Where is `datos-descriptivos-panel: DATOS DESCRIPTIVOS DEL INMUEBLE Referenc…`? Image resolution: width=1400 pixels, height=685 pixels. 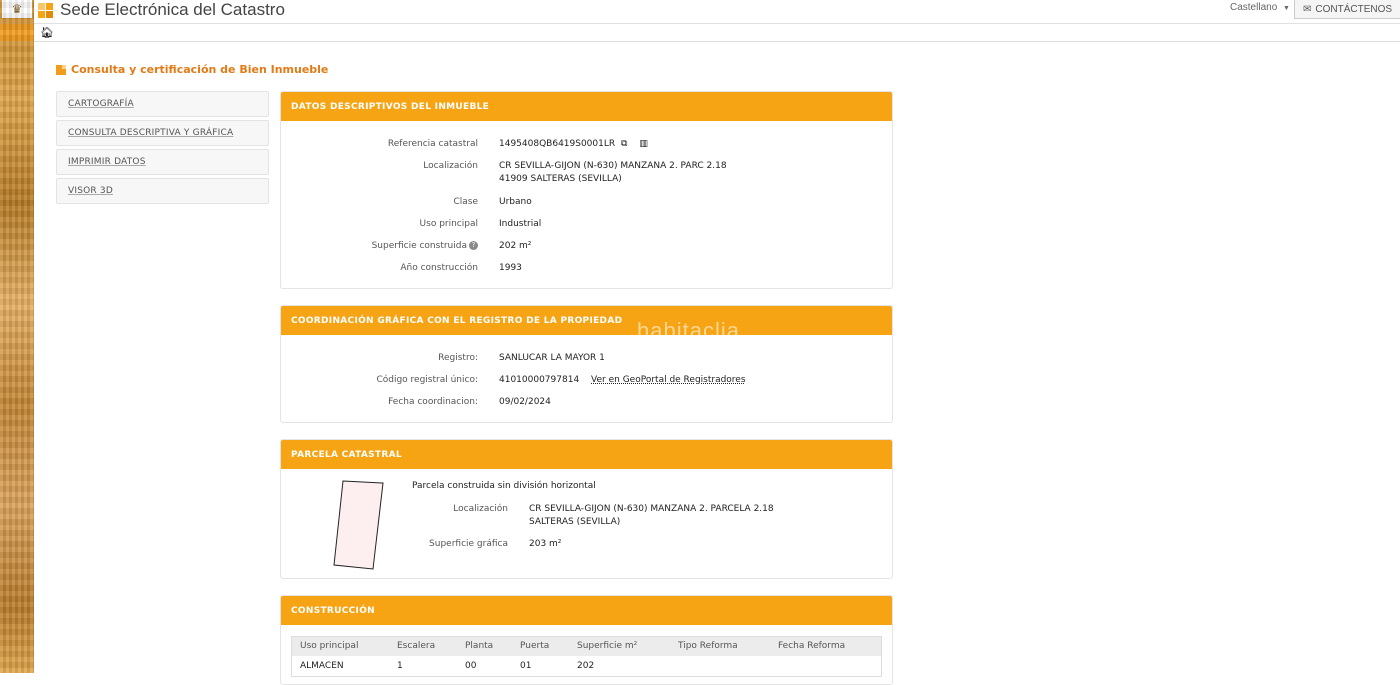 datos-descriptivos-panel: DATOS DESCRIPTIVOS DEL INMUEBLE Referenc… is located at coordinates (586, 190).